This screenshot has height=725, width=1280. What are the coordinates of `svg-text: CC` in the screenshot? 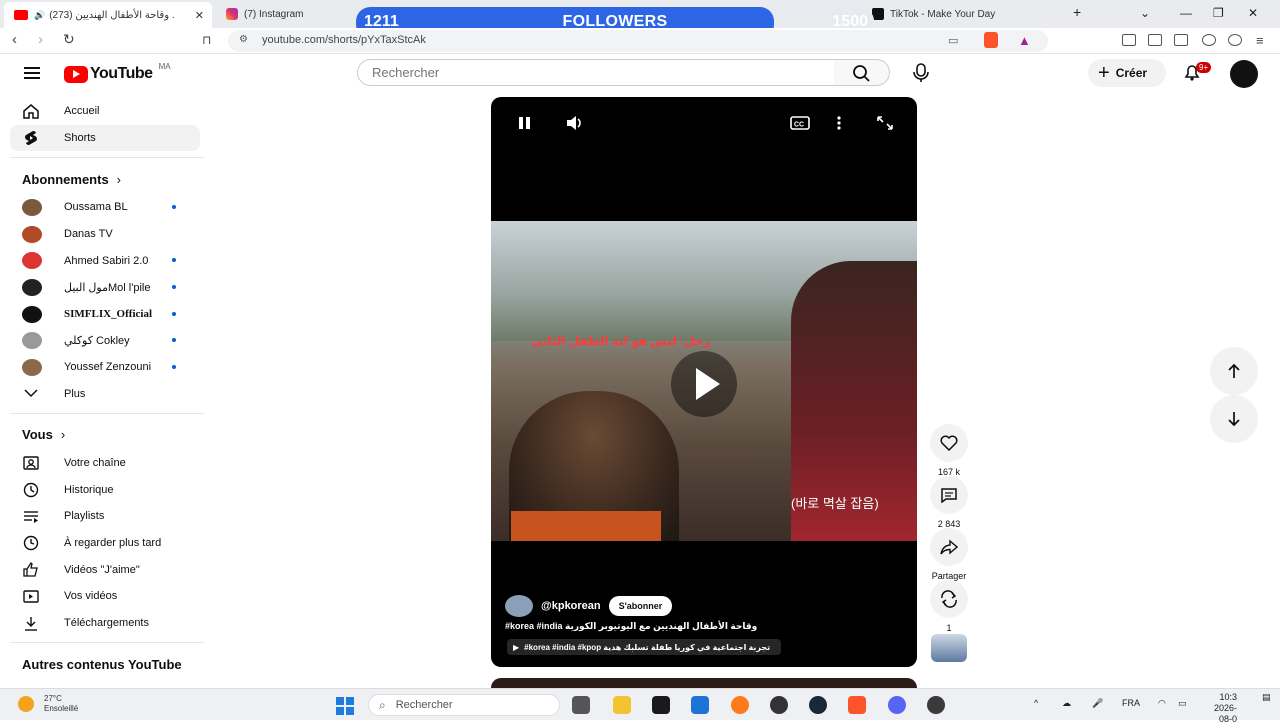 It's located at (799, 125).